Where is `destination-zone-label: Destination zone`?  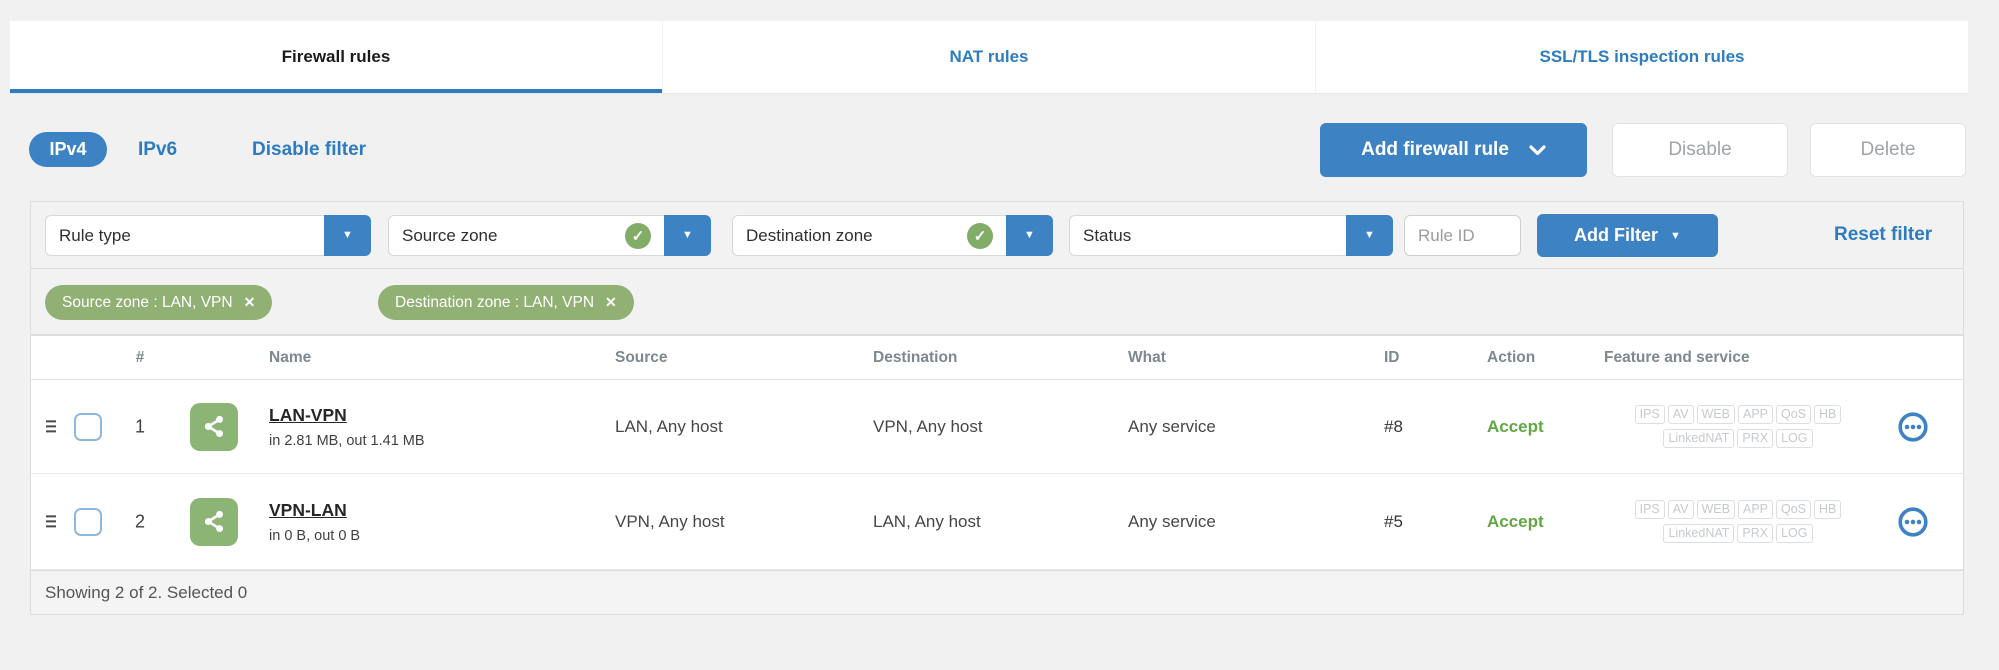 destination-zone-label: Destination zone is located at coordinates (809, 235).